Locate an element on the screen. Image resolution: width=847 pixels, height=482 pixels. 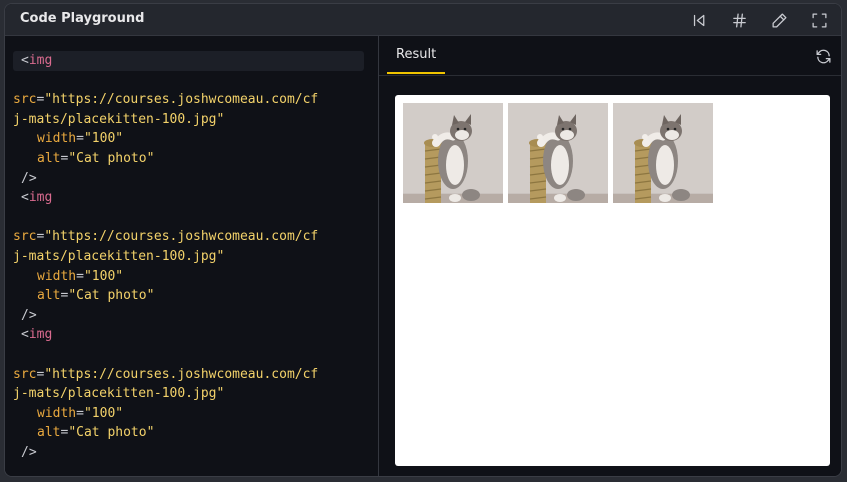
refresh-button is located at coordinates (823, 56).